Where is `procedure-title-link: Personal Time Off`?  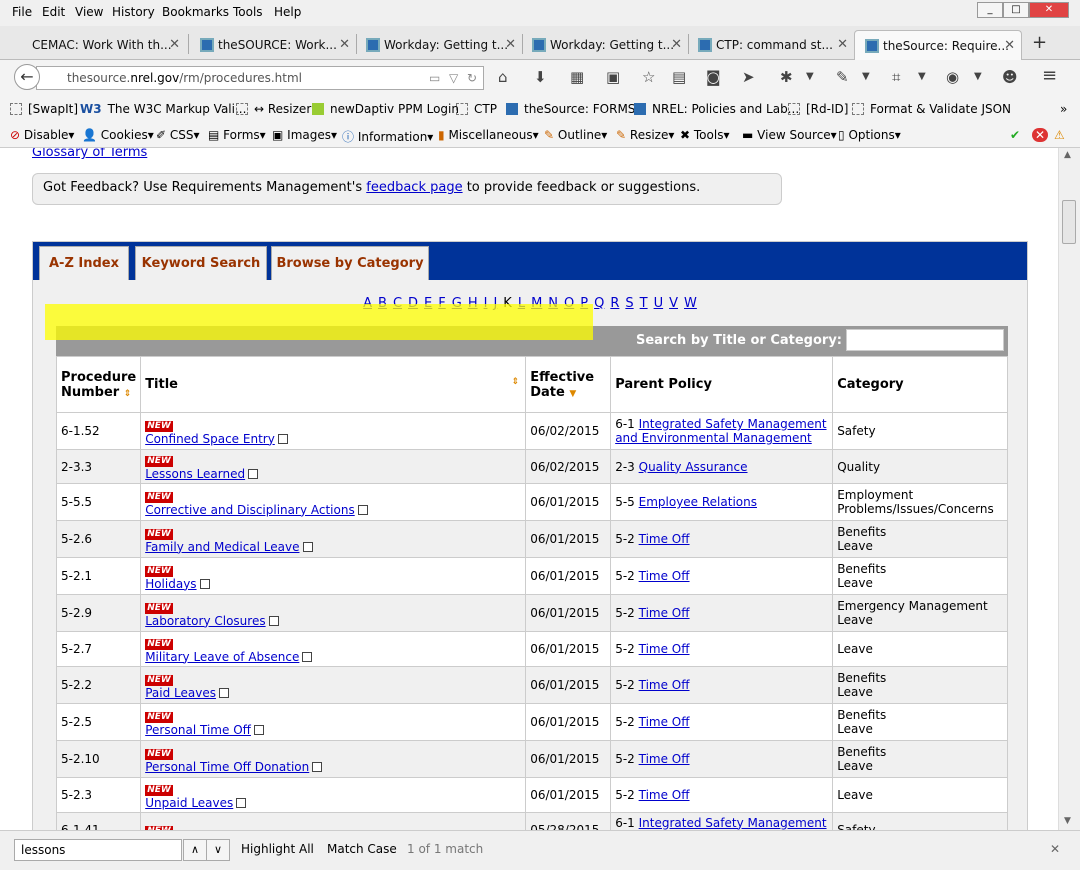
procedure-title-link: Personal Time Off is located at coordinates (198, 730).